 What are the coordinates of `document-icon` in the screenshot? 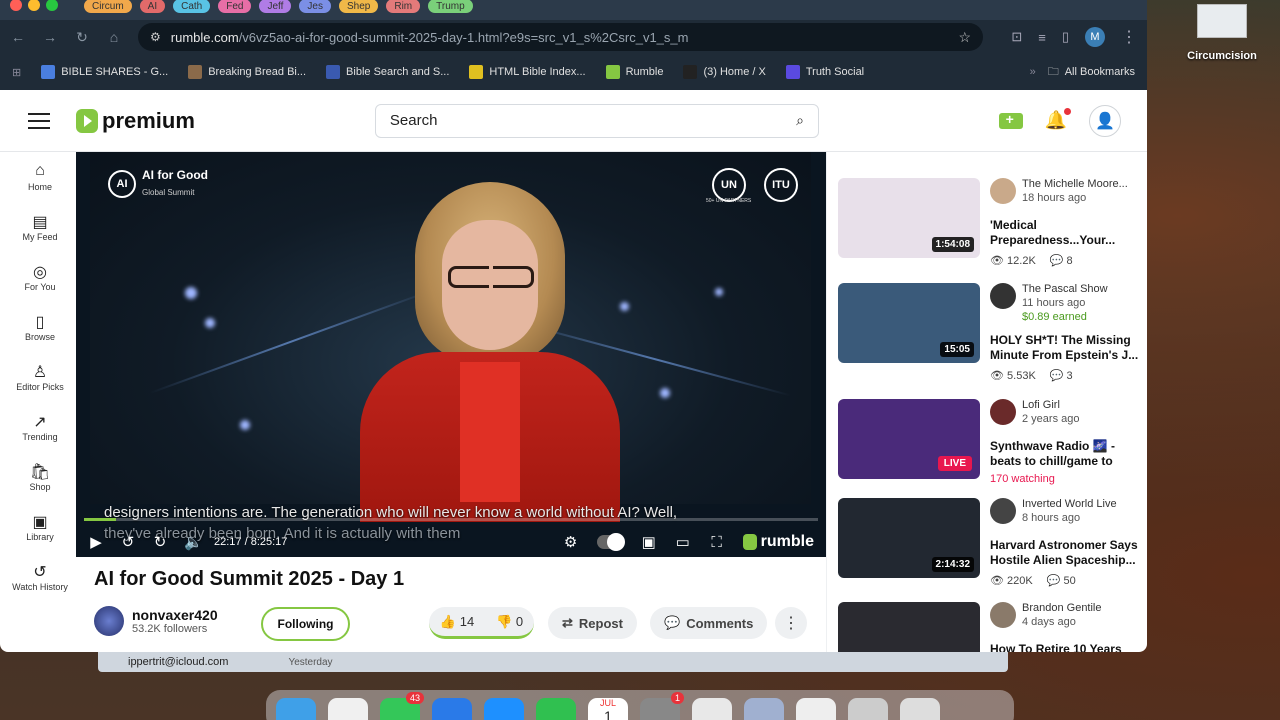 It's located at (816, 709).